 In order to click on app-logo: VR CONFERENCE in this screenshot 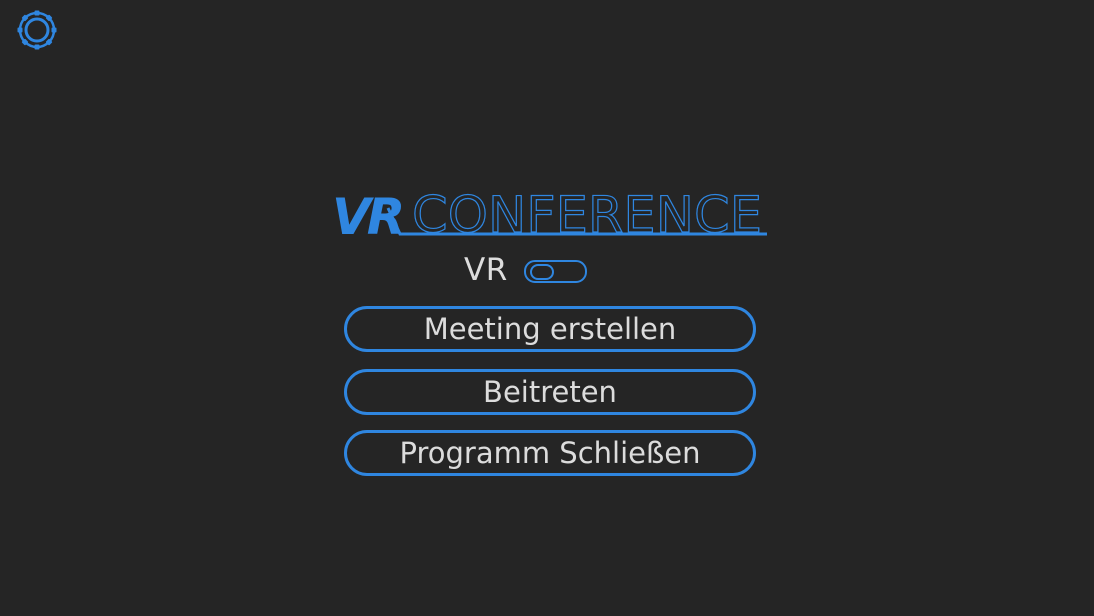, I will do `click(550, 214)`.